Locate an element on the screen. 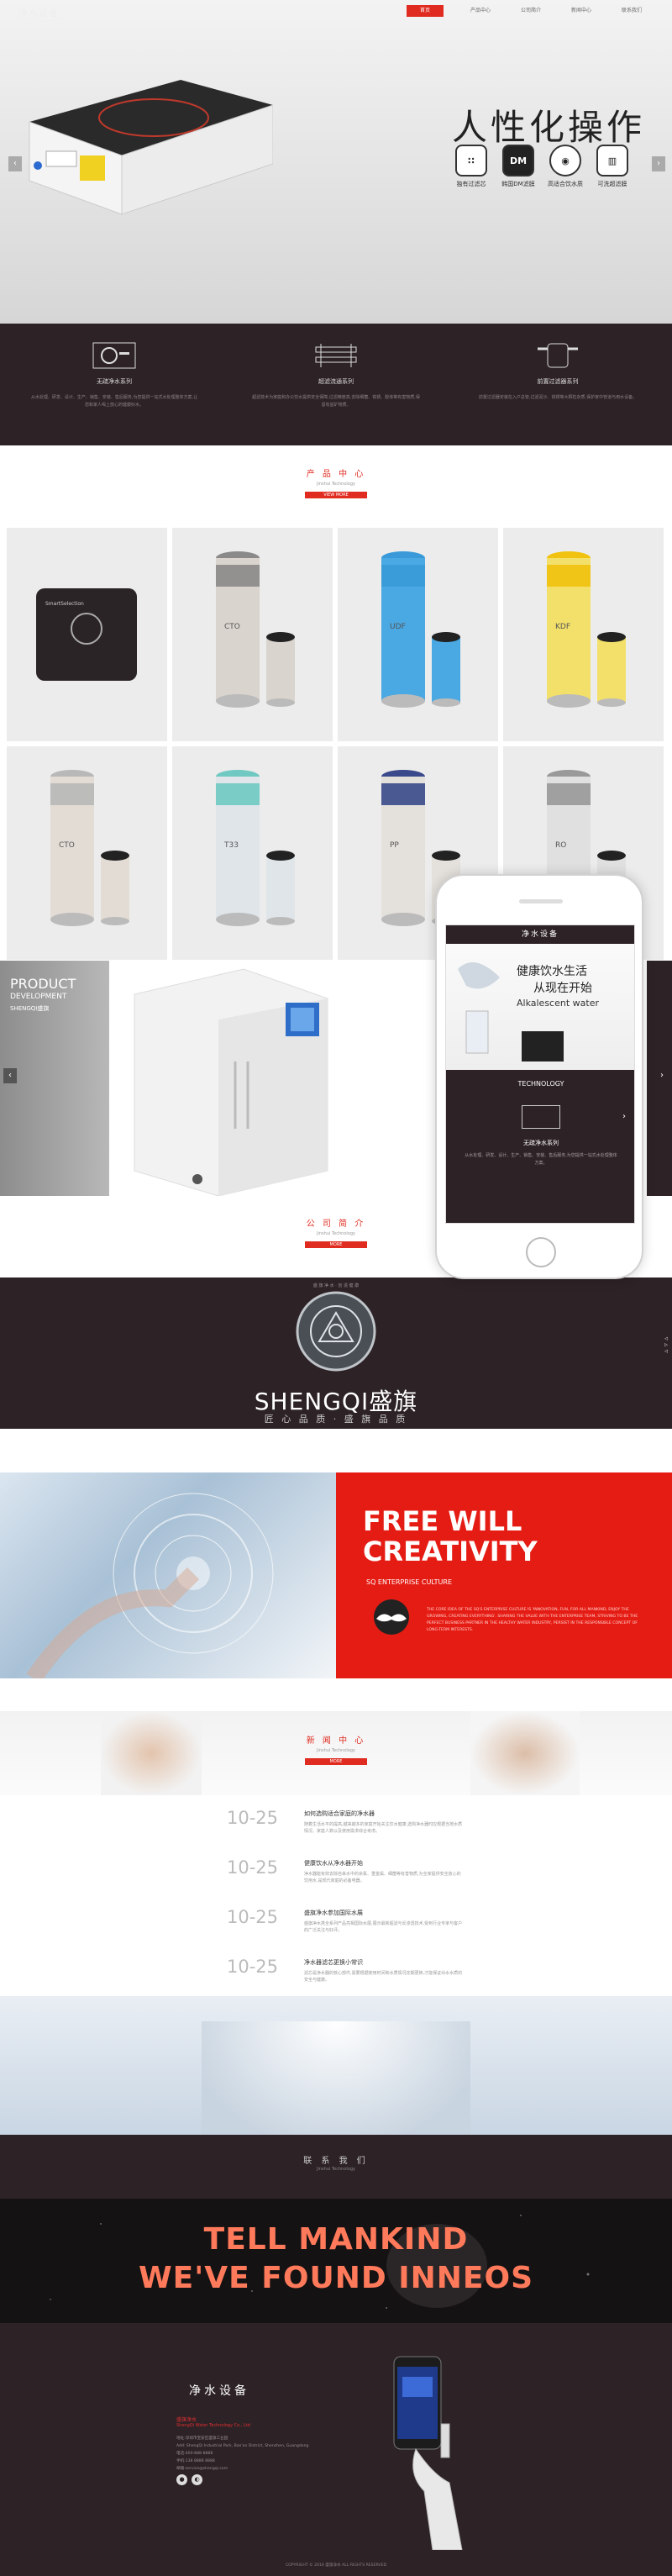 The image size is (672, 2576). contact-heading: 联 系 我 们 Jinshui Technology is located at coordinates (336, 2167).